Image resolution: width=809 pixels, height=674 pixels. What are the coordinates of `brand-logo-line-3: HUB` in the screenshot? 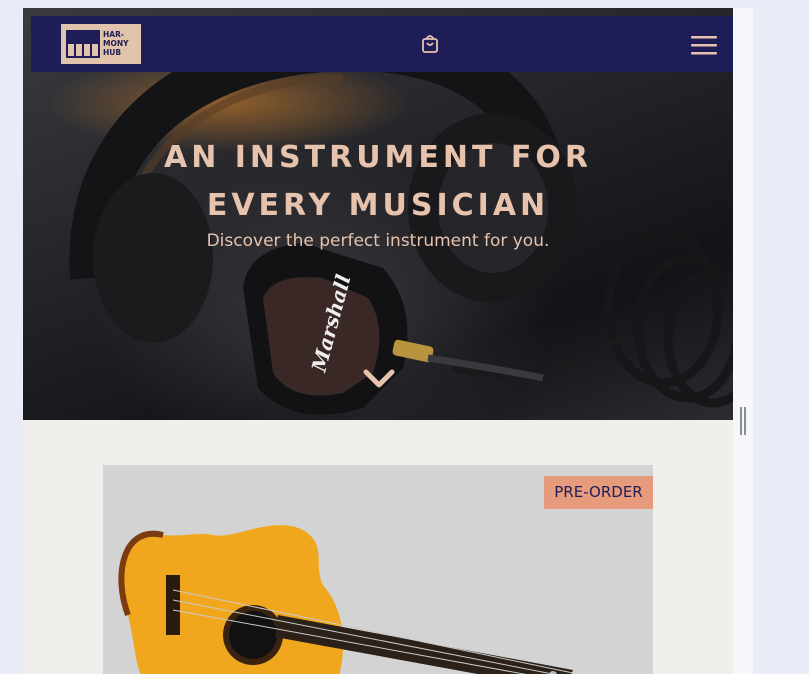 It's located at (112, 52).